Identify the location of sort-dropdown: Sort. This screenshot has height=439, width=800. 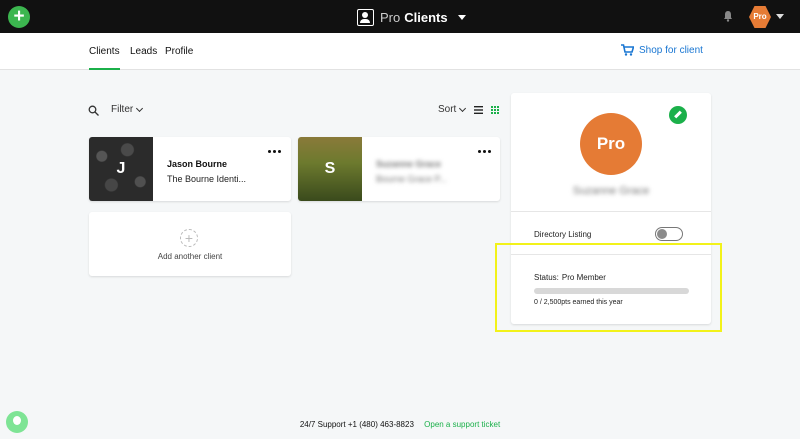
(452, 109).